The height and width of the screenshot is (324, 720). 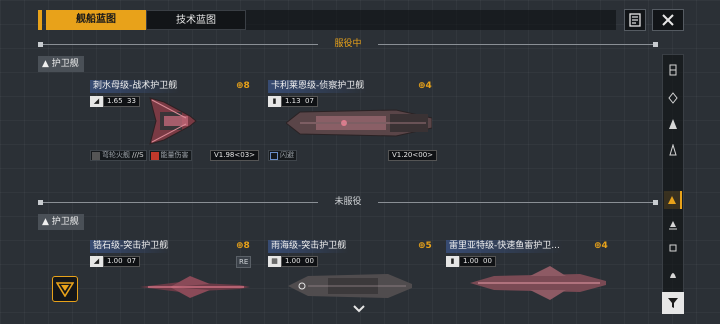 What do you see at coordinates (196, 20) in the screenshot?
I see `tab-tech-blueprints: 技术蓝图` at bounding box center [196, 20].